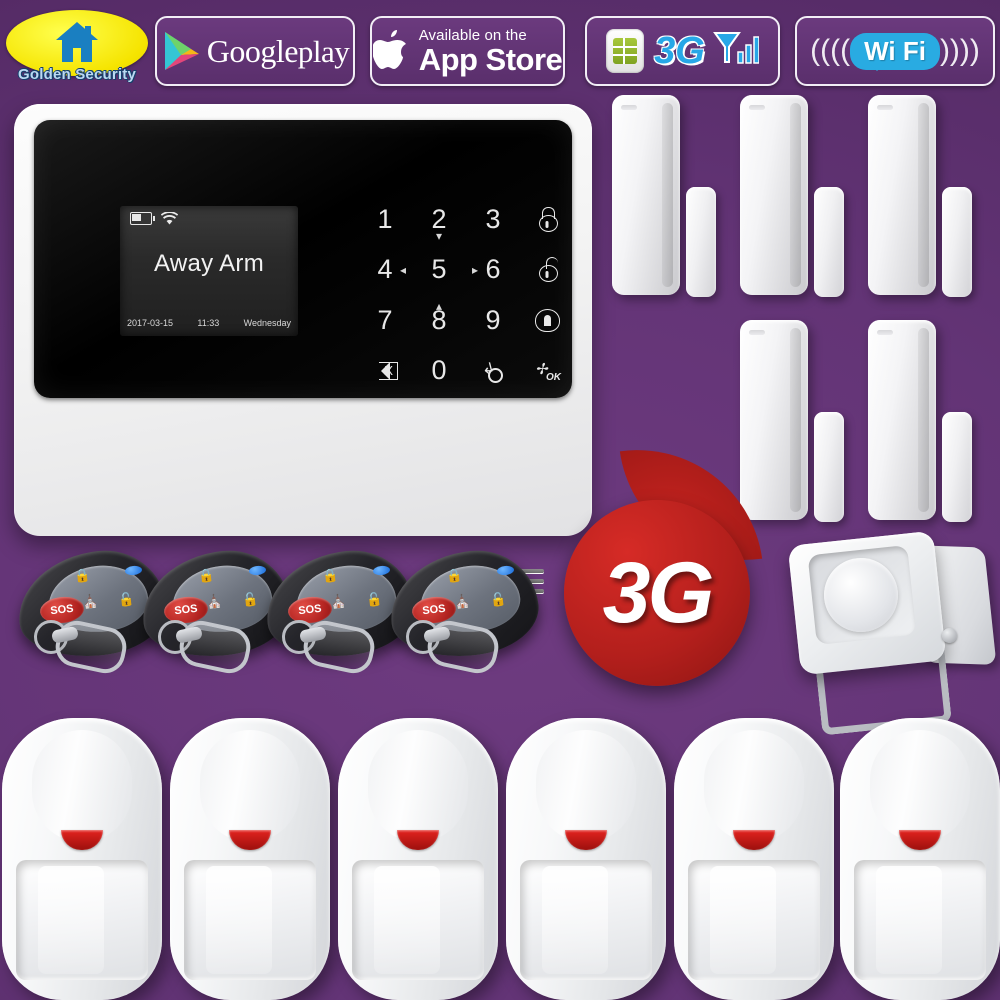  I want to click on home-arm-icon, so click(547, 320).